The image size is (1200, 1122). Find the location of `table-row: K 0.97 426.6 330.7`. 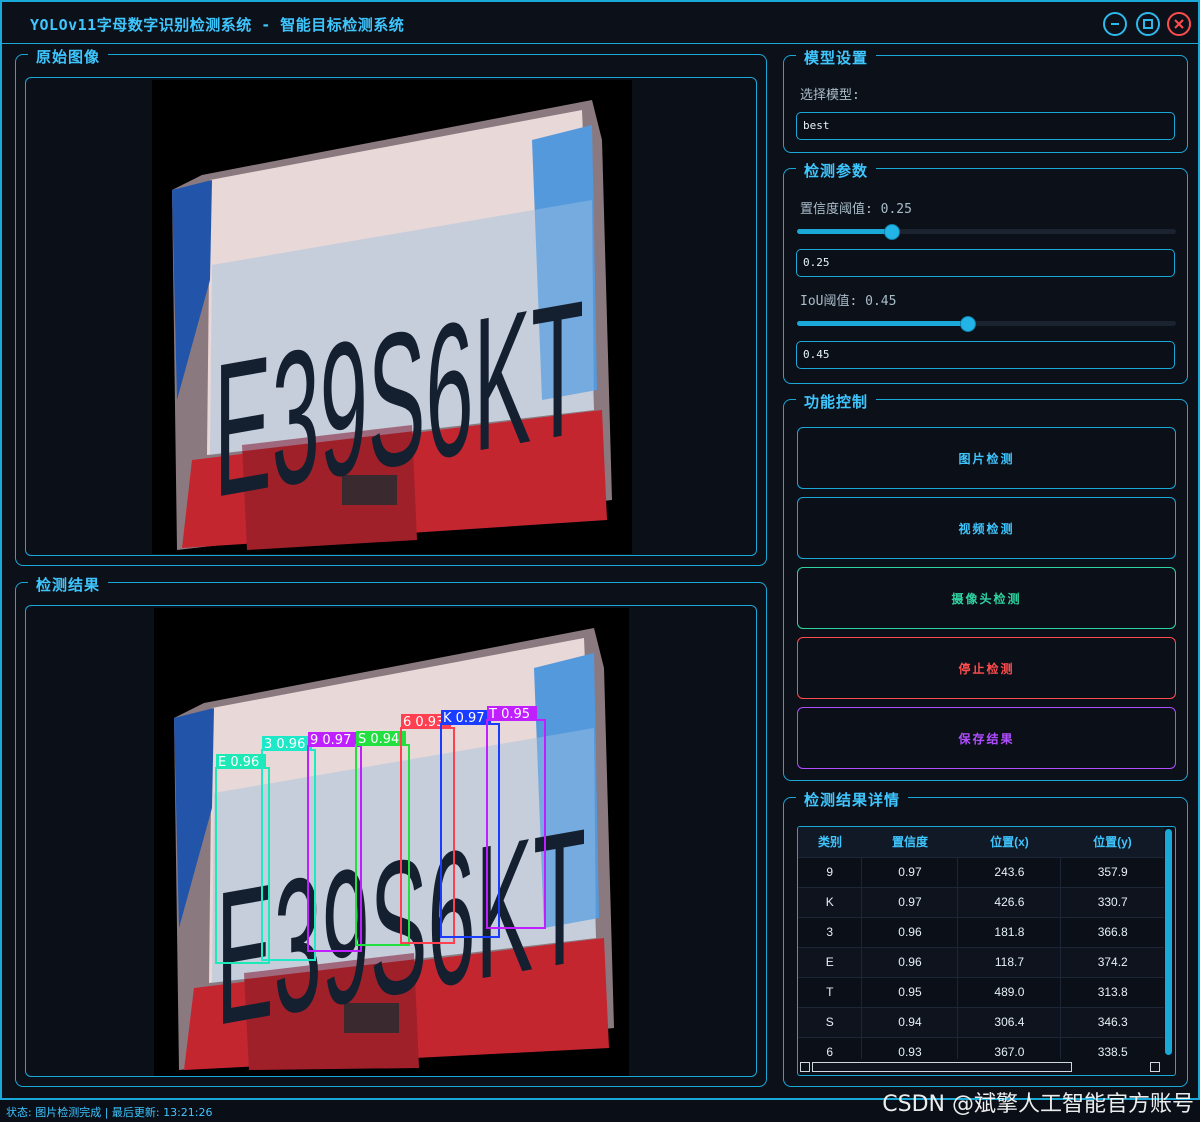

table-row: K 0.97 426.6 330.7 is located at coordinates (981, 902).